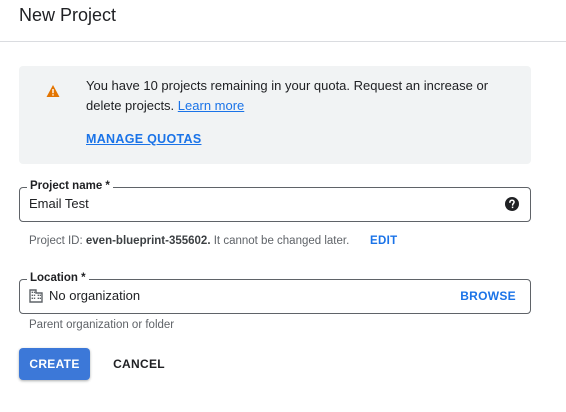 Image resolution: width=566 pixels, height=412 pixels. I want to click on create-button: CREATE, so click(54, 364).